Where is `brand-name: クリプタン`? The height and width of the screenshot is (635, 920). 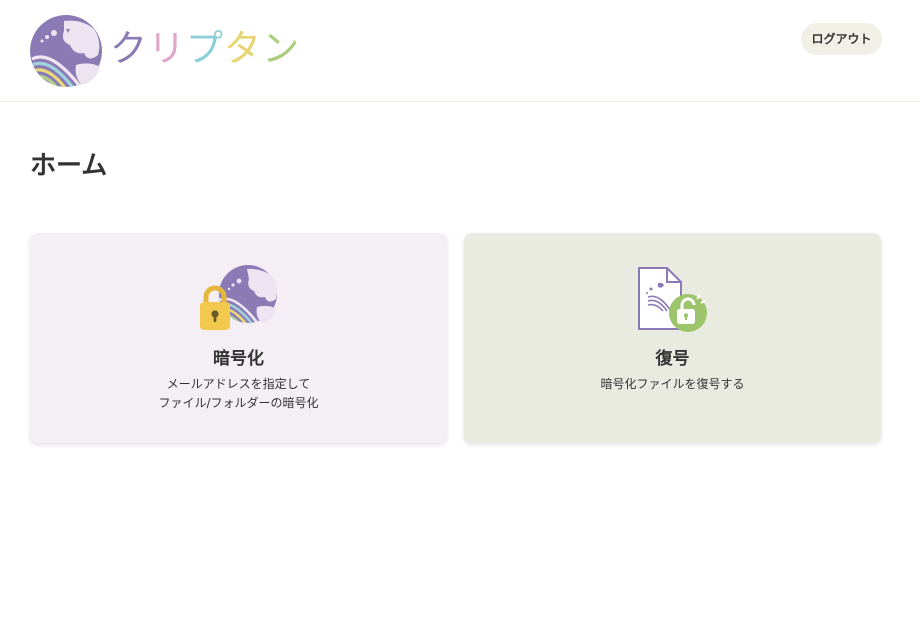
brand-name: クリプタン is located at coordinates (205, 49).